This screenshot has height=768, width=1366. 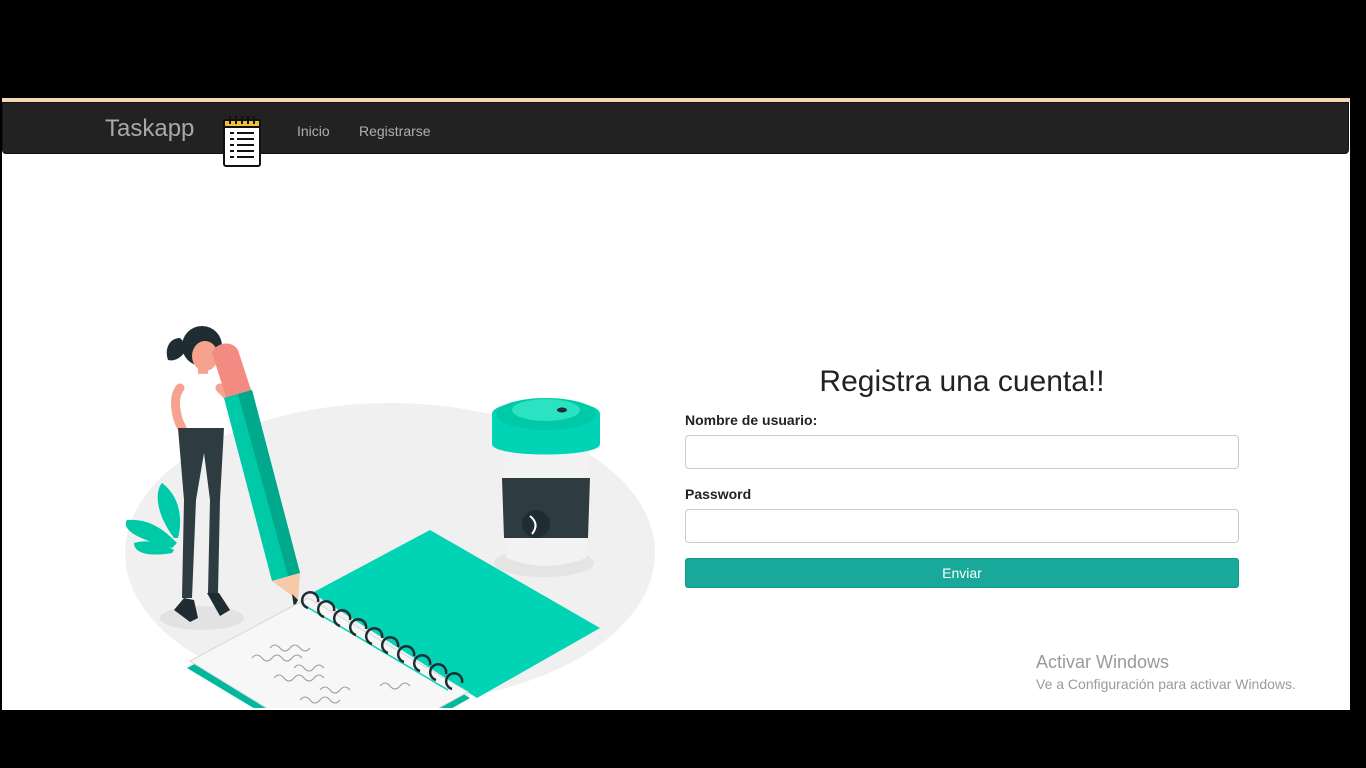 I want to click on watermark-title: Activar Windows, so click(x=1103, y=662).